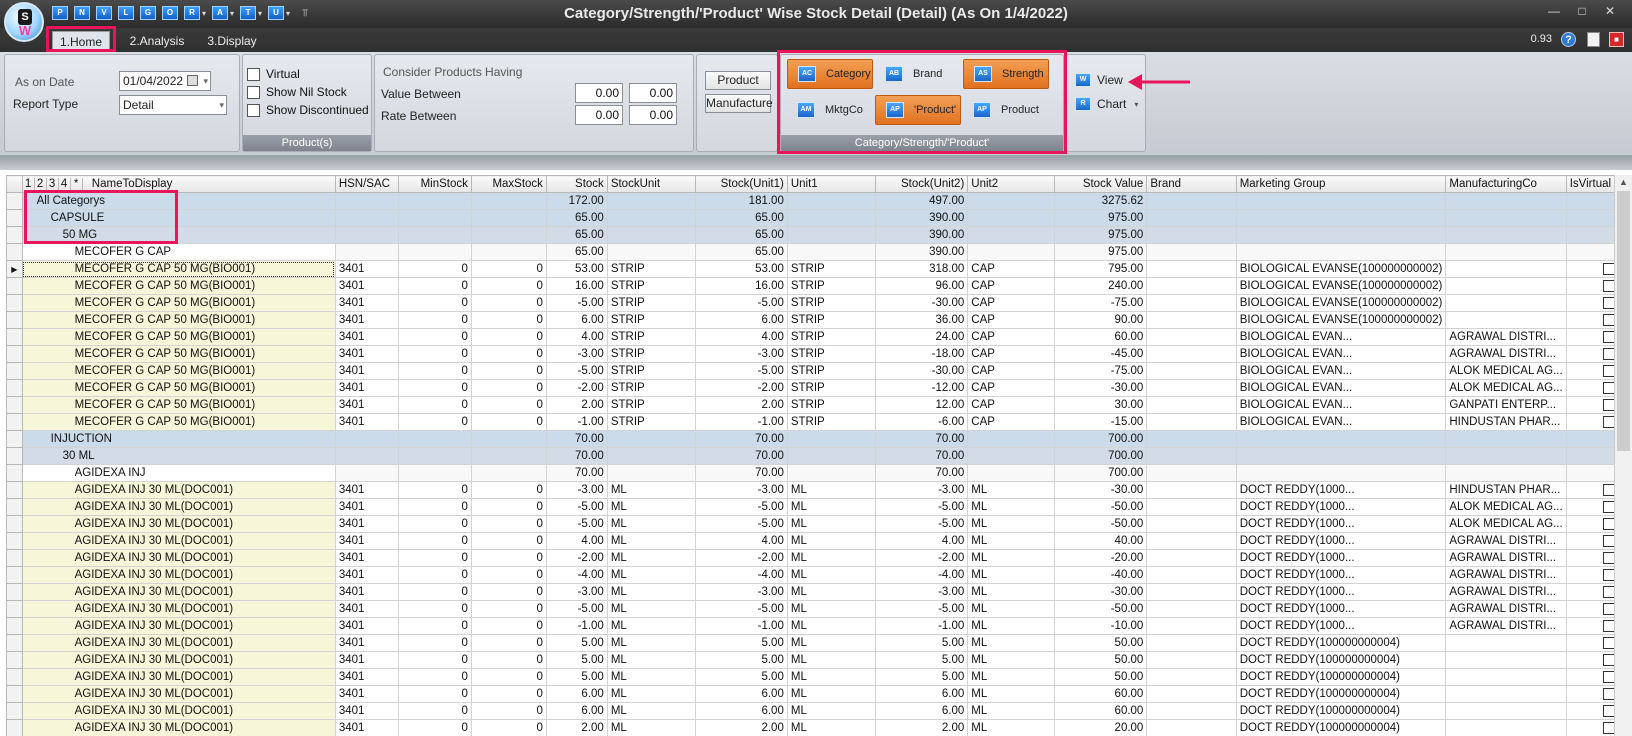 The height and width of the screenshot is (736, 1632). I want to click on row-selector: ▶, so click(14, 269).